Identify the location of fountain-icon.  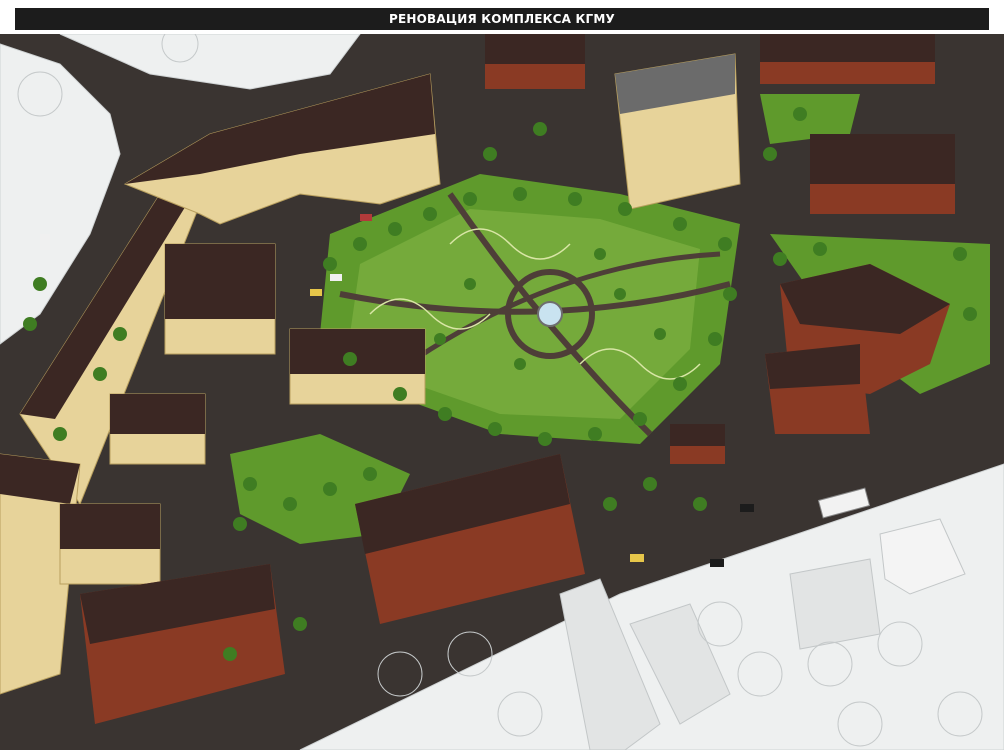
(550, 314).